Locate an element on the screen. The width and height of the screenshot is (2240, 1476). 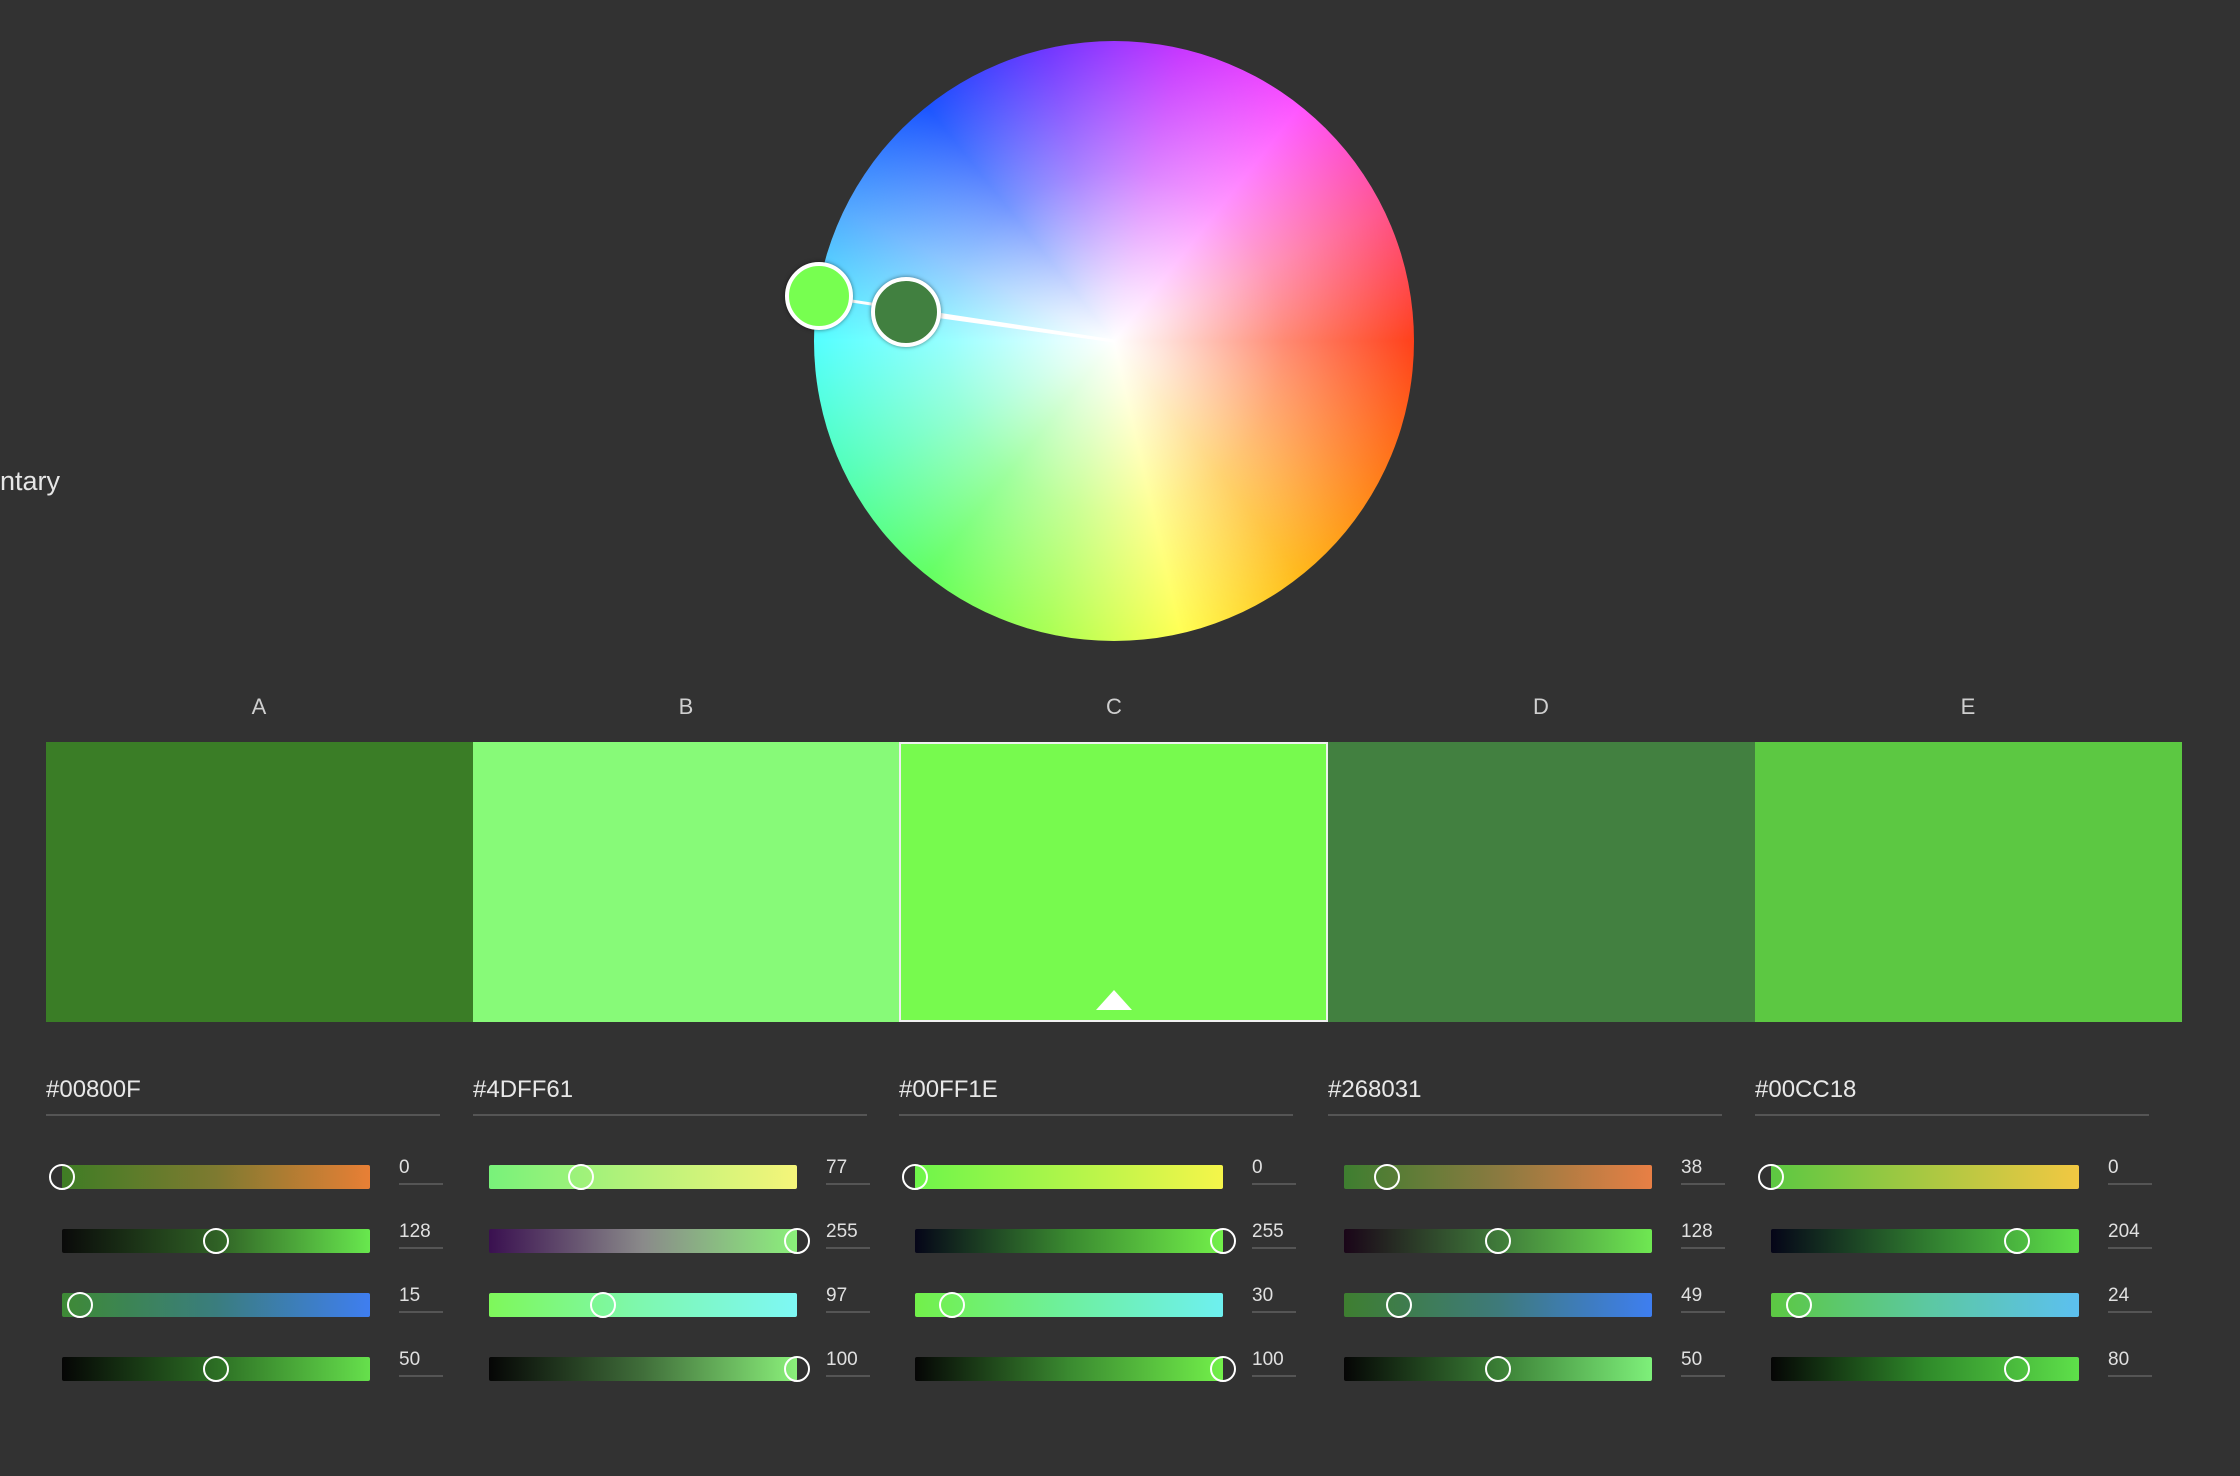
value-blue-d: 49 is located at coordinates (1703, 1299).